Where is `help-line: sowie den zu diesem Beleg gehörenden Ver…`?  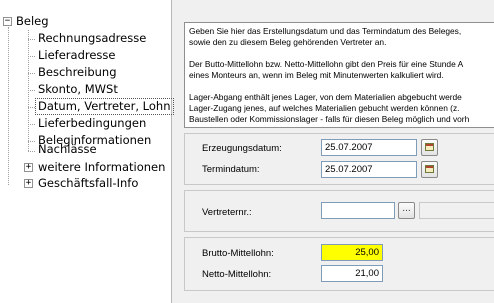 help-line: sowie den zu diesem Beleg gehörenden Ver… is located at coordinates (288, 42).